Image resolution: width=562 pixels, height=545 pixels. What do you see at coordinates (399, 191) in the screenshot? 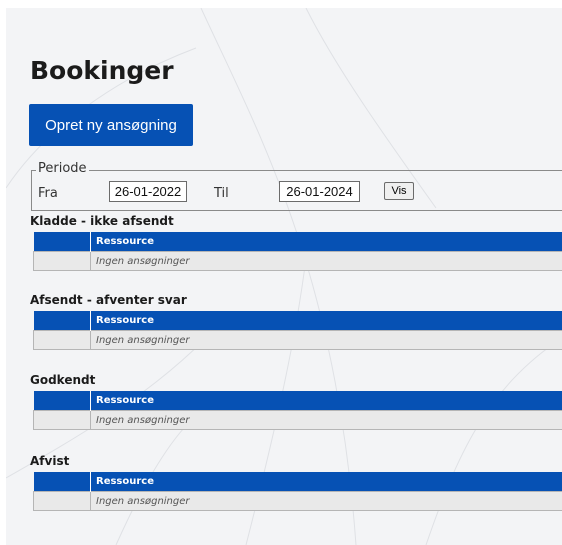
I see `show-button: Vis` at bounding box center [399, 191].